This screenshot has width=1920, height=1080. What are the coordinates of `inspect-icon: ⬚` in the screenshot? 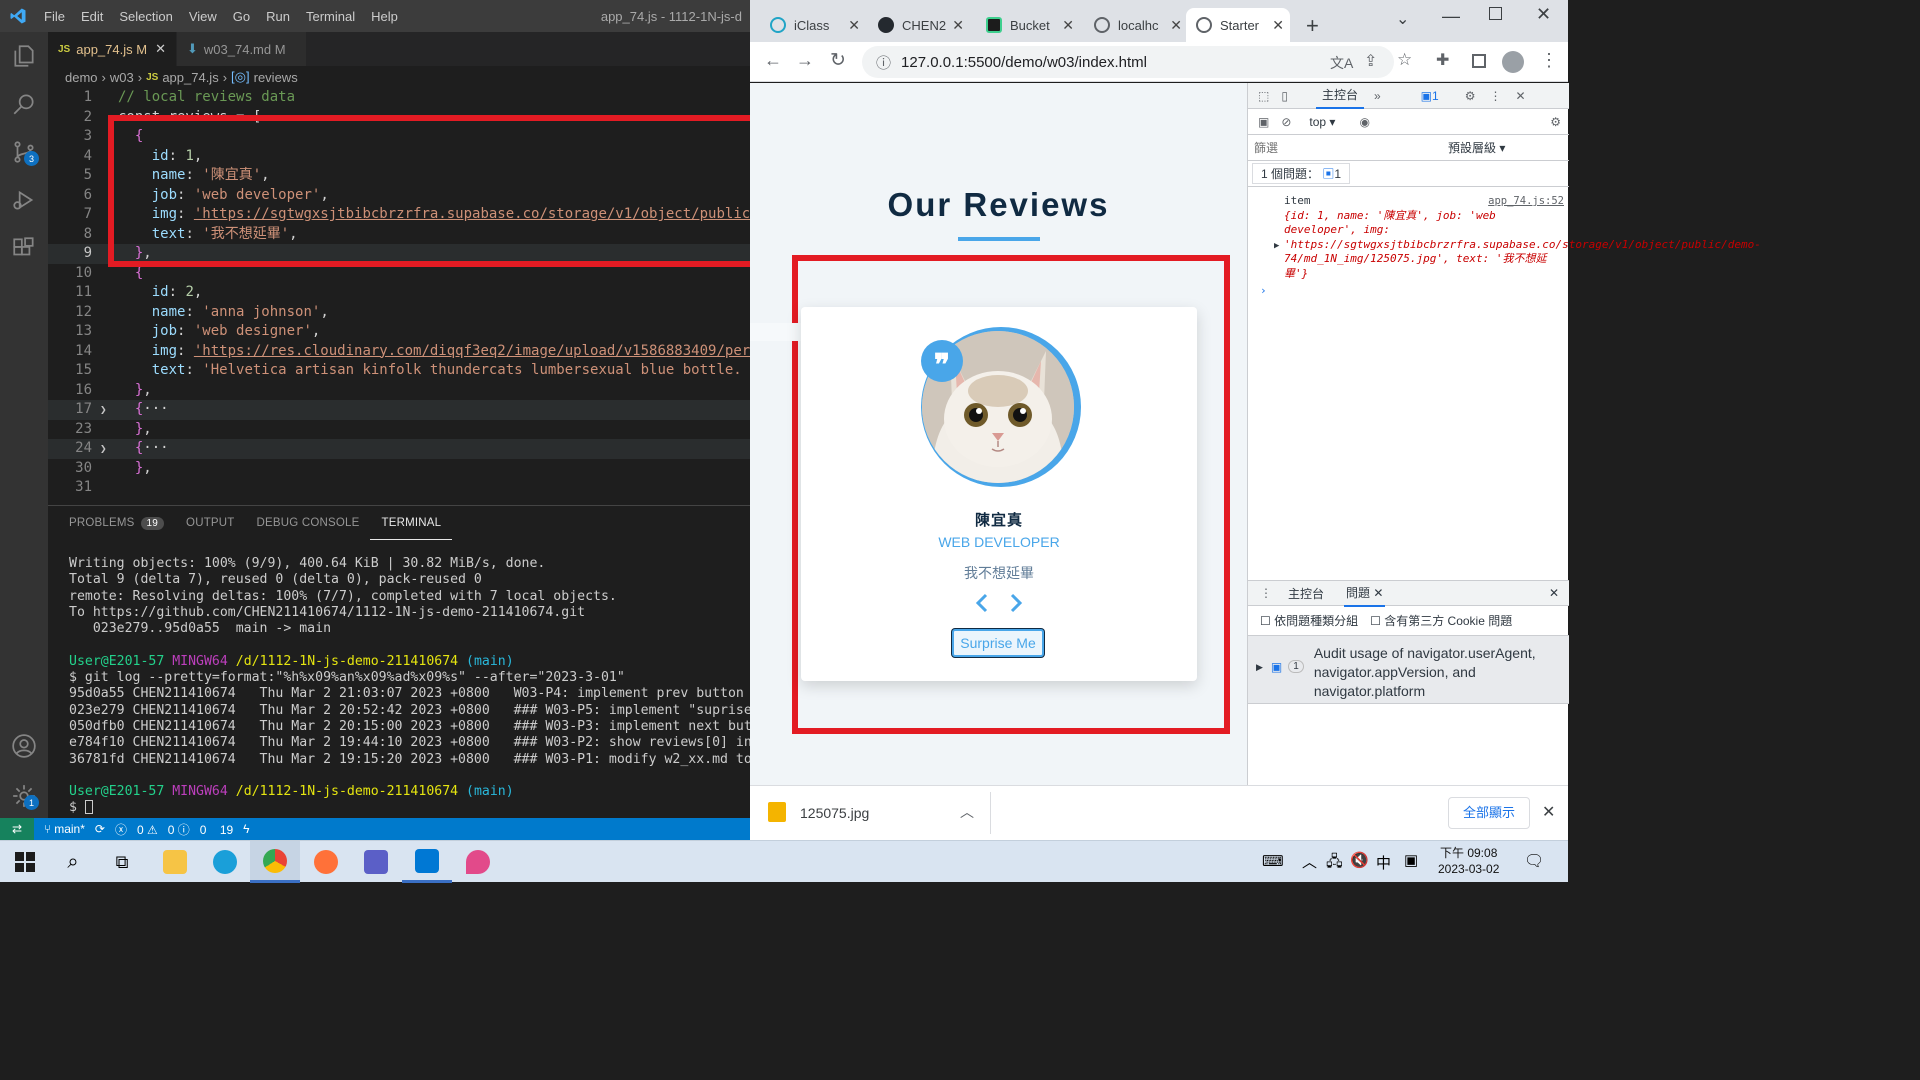 It's located at (1263, 96).